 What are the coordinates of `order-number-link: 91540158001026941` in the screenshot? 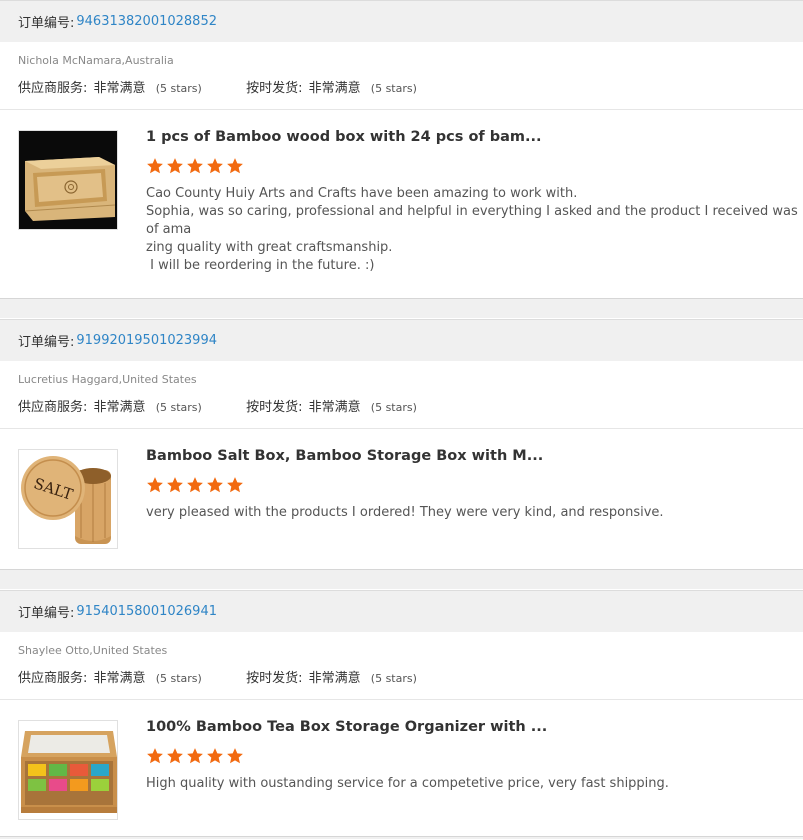 It's located at (146, 611).